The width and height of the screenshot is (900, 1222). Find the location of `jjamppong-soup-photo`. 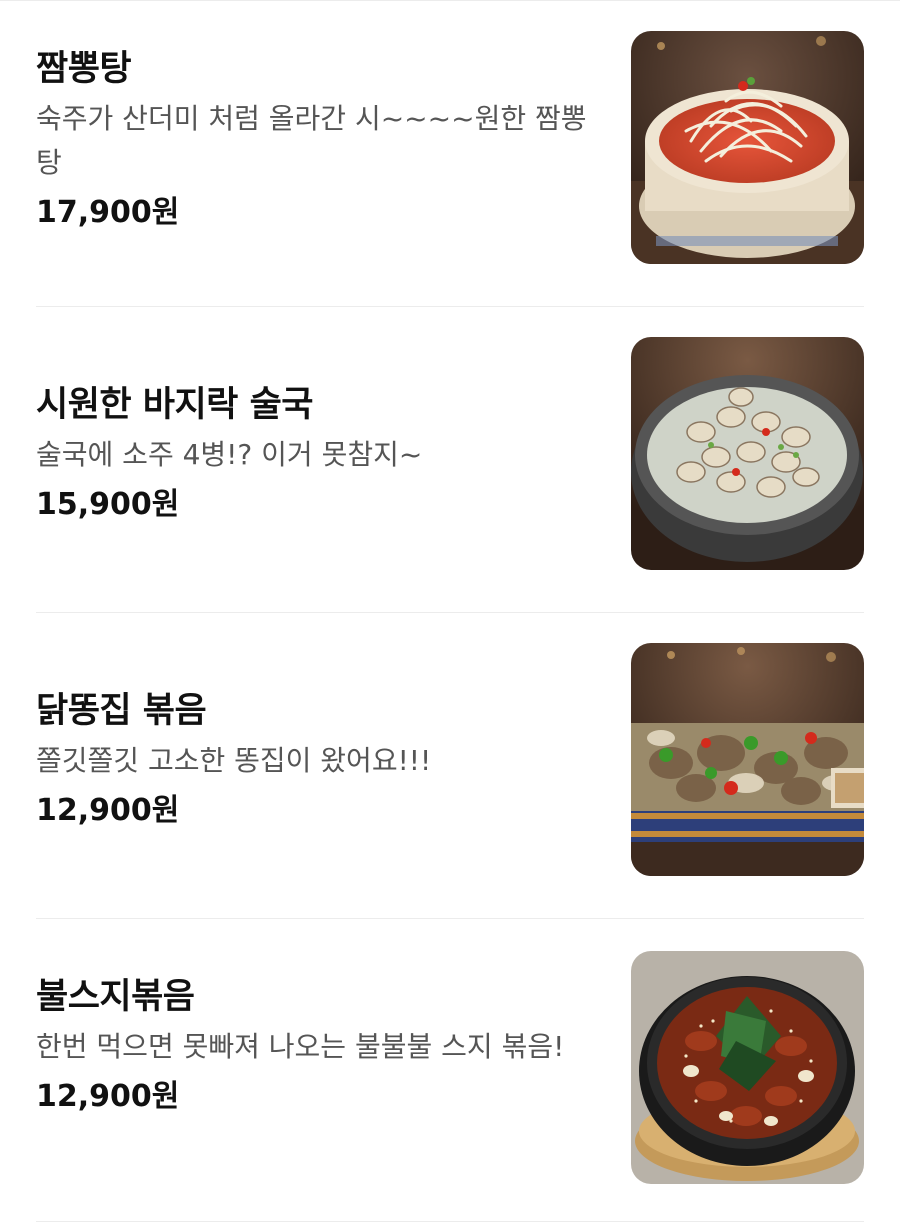

jjamppong-soup-photo is located at coordinates (747, 147).